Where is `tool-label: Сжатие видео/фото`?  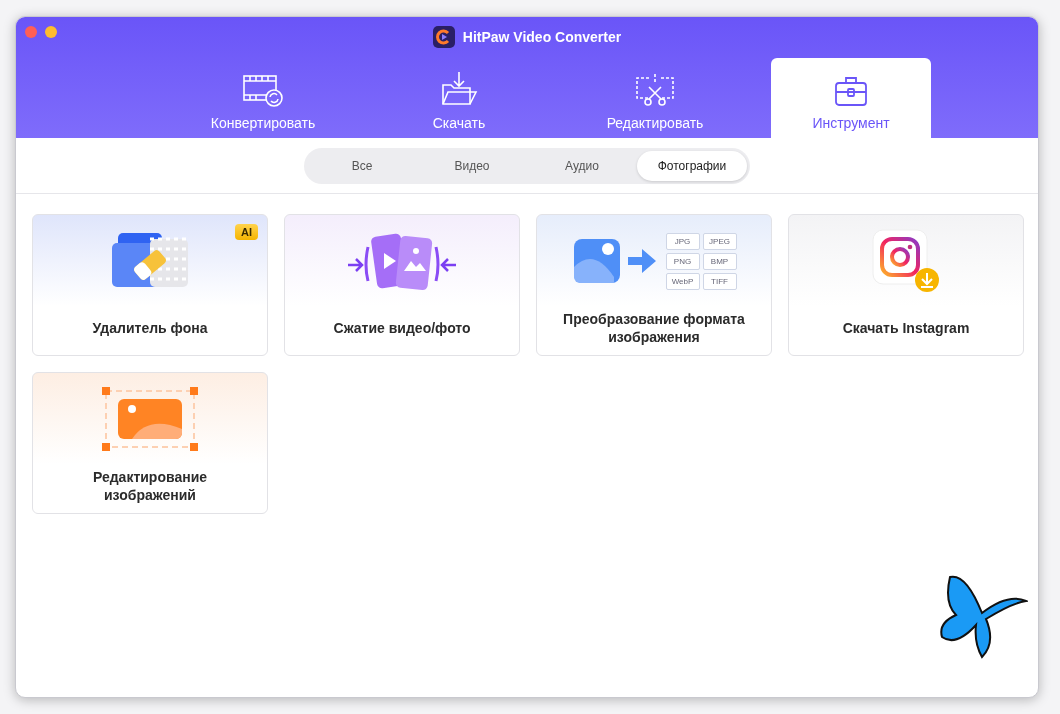 tool-label: Сжатие видео/фото is located at coordinates (402, 328).